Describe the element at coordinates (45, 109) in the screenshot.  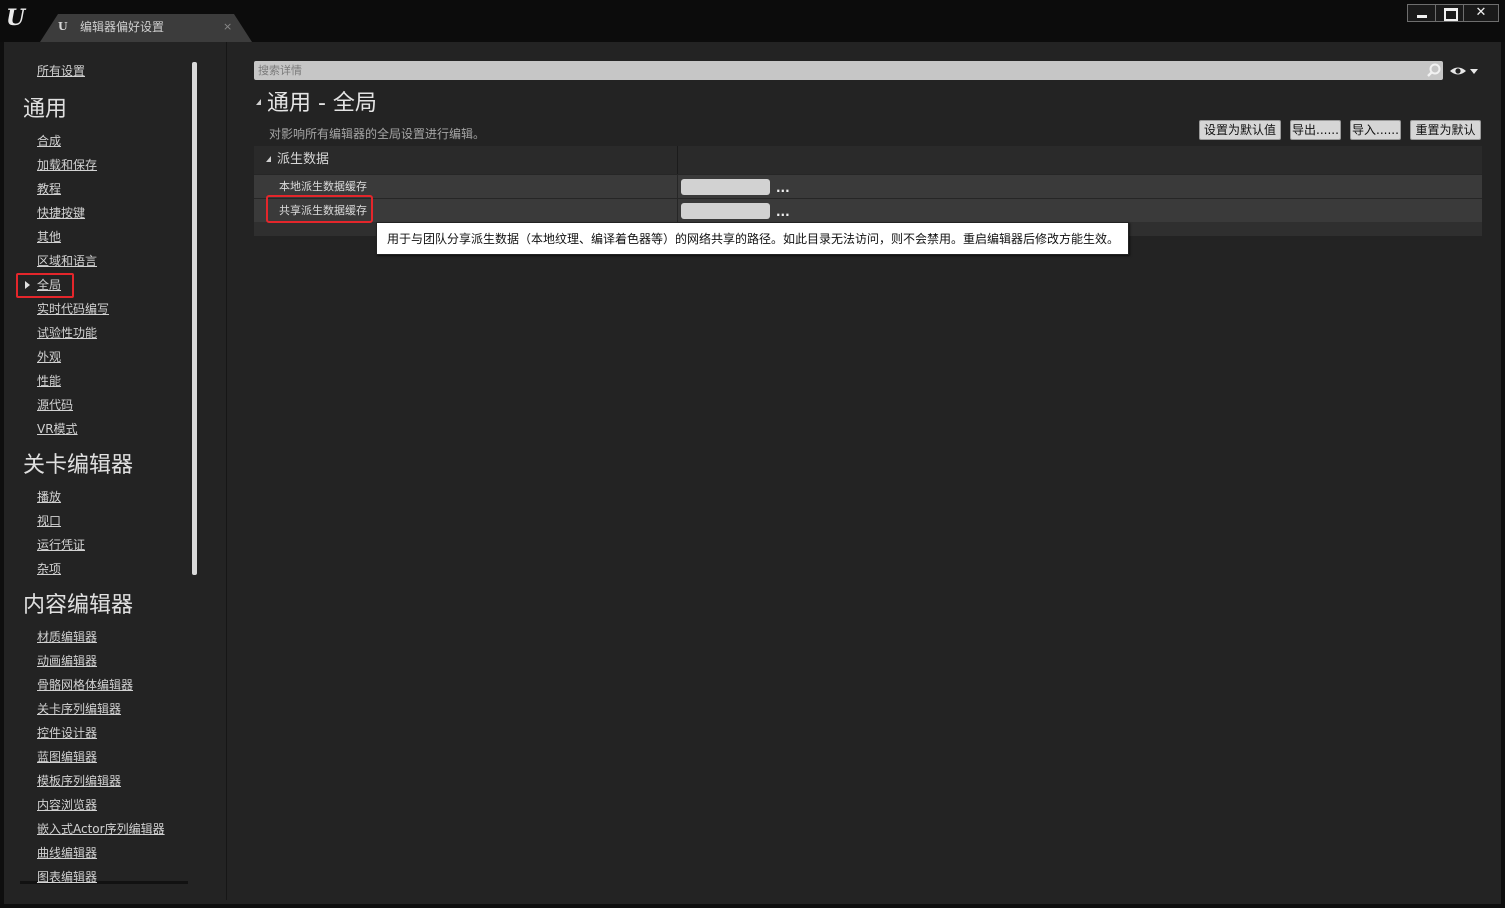
I see `sidebar-group-general: 通用` at that location.